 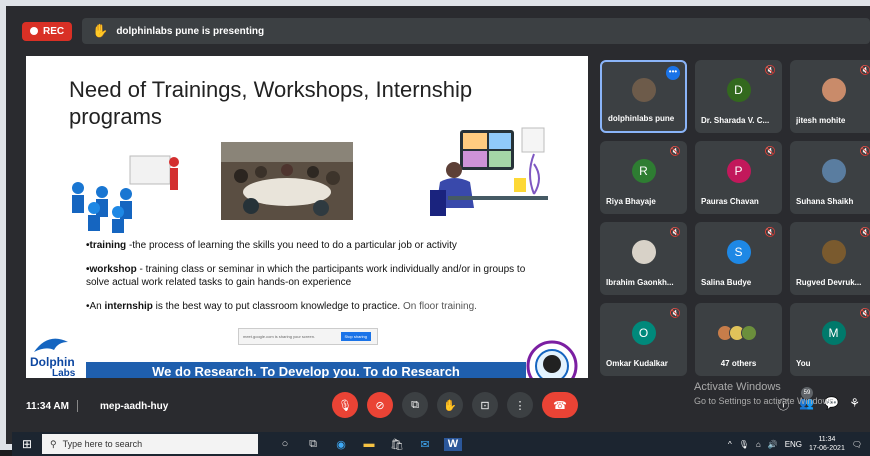 I want to click on participant-tile: Suhana Shaikh 🔇, so click(x=830, y=177).